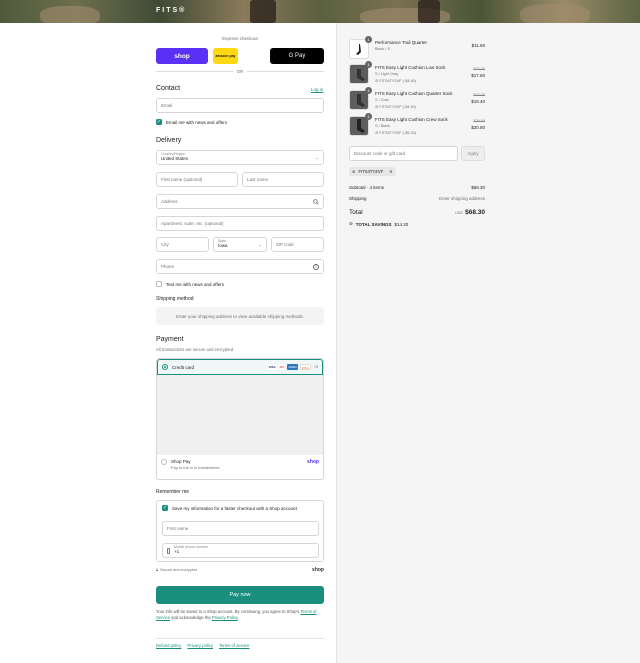 This screenshot has width=640, height=663. I want to click on currency-label: USD, so click(459, 213).